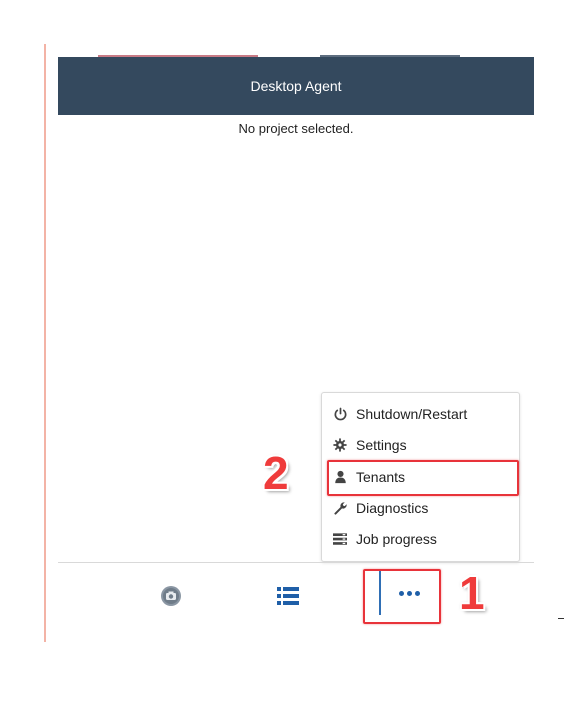  What do you see at coordinates (392, 508) in the screenshot?
I see `menu-item-label: Diagnostics` at bounding box center [392, 508].